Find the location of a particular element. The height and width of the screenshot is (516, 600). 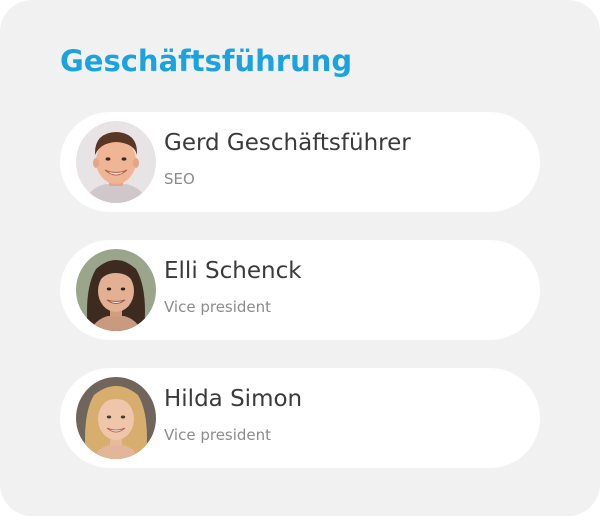

person-photo-female-blonde-icon is located at coordinates (116, 418).